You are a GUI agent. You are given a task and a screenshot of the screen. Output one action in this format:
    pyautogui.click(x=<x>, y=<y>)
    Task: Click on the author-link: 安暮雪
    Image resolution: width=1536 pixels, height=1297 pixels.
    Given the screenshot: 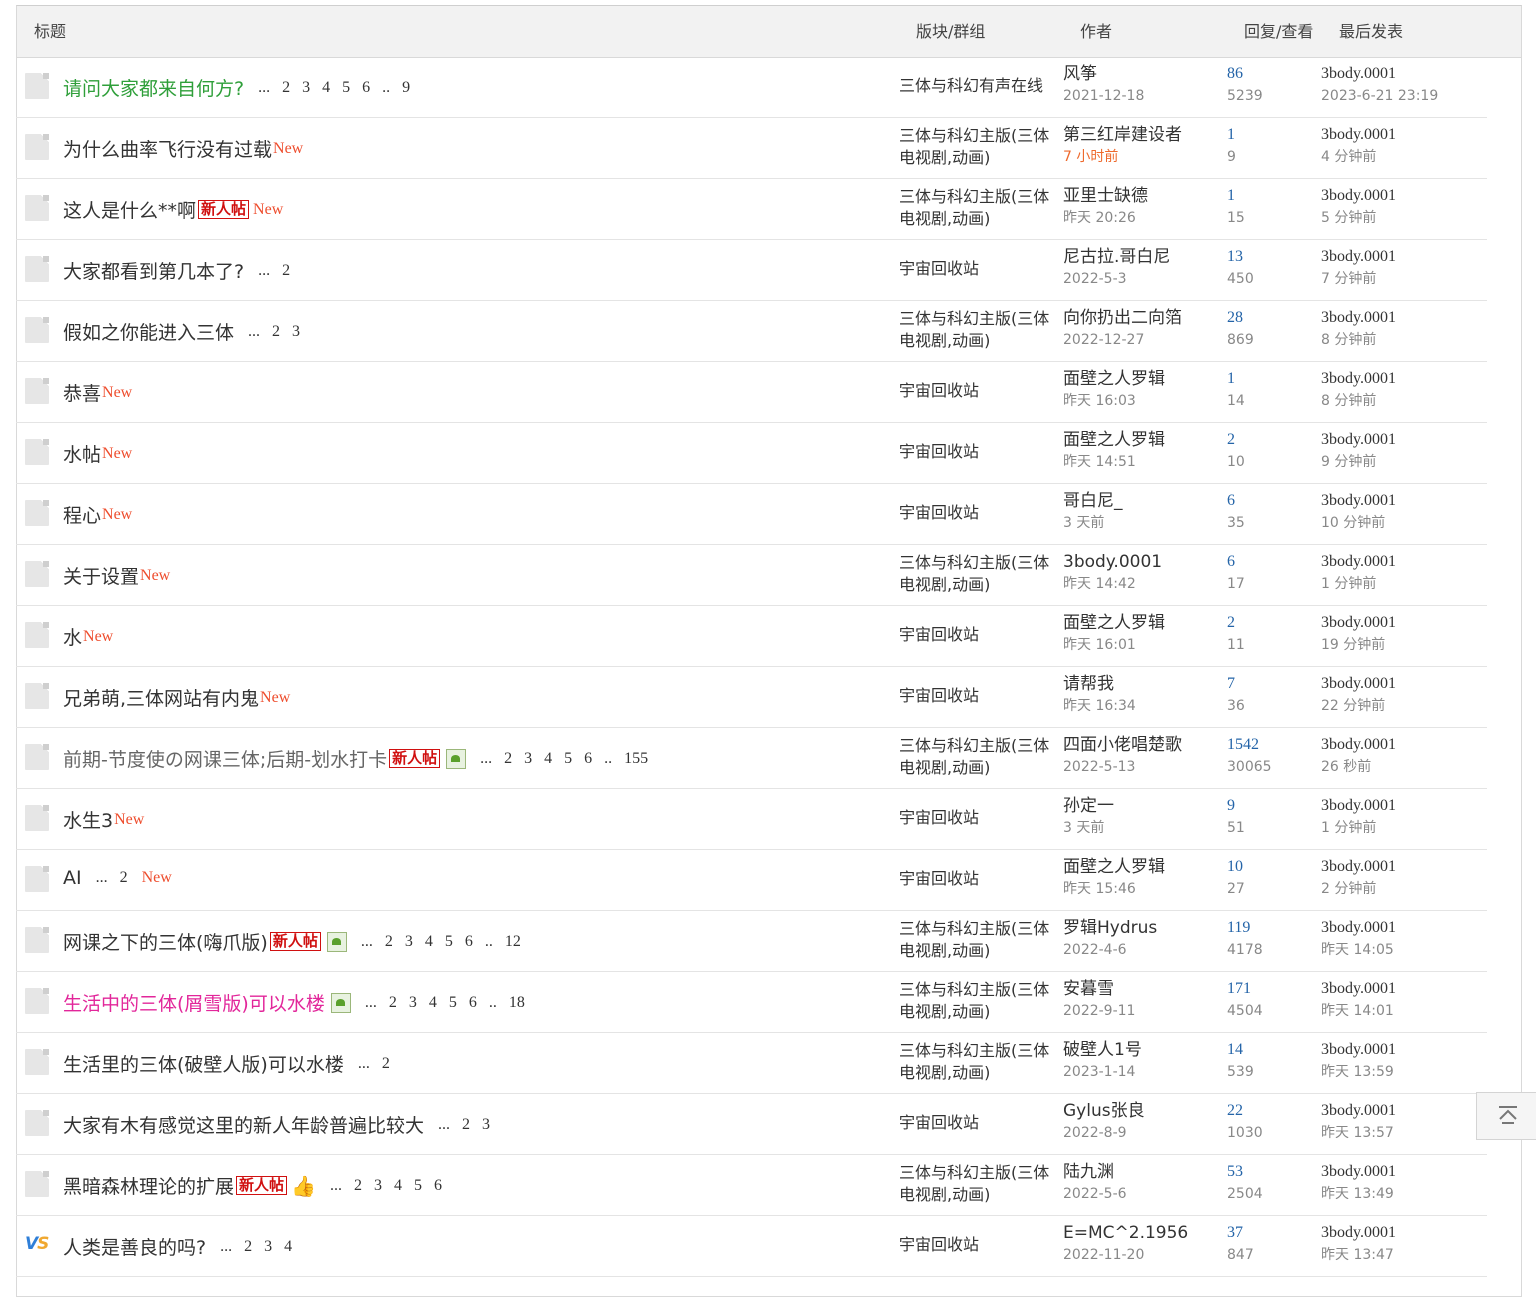 What is the action you would take?
    pyautogui.click(x=1099, y=989)
    